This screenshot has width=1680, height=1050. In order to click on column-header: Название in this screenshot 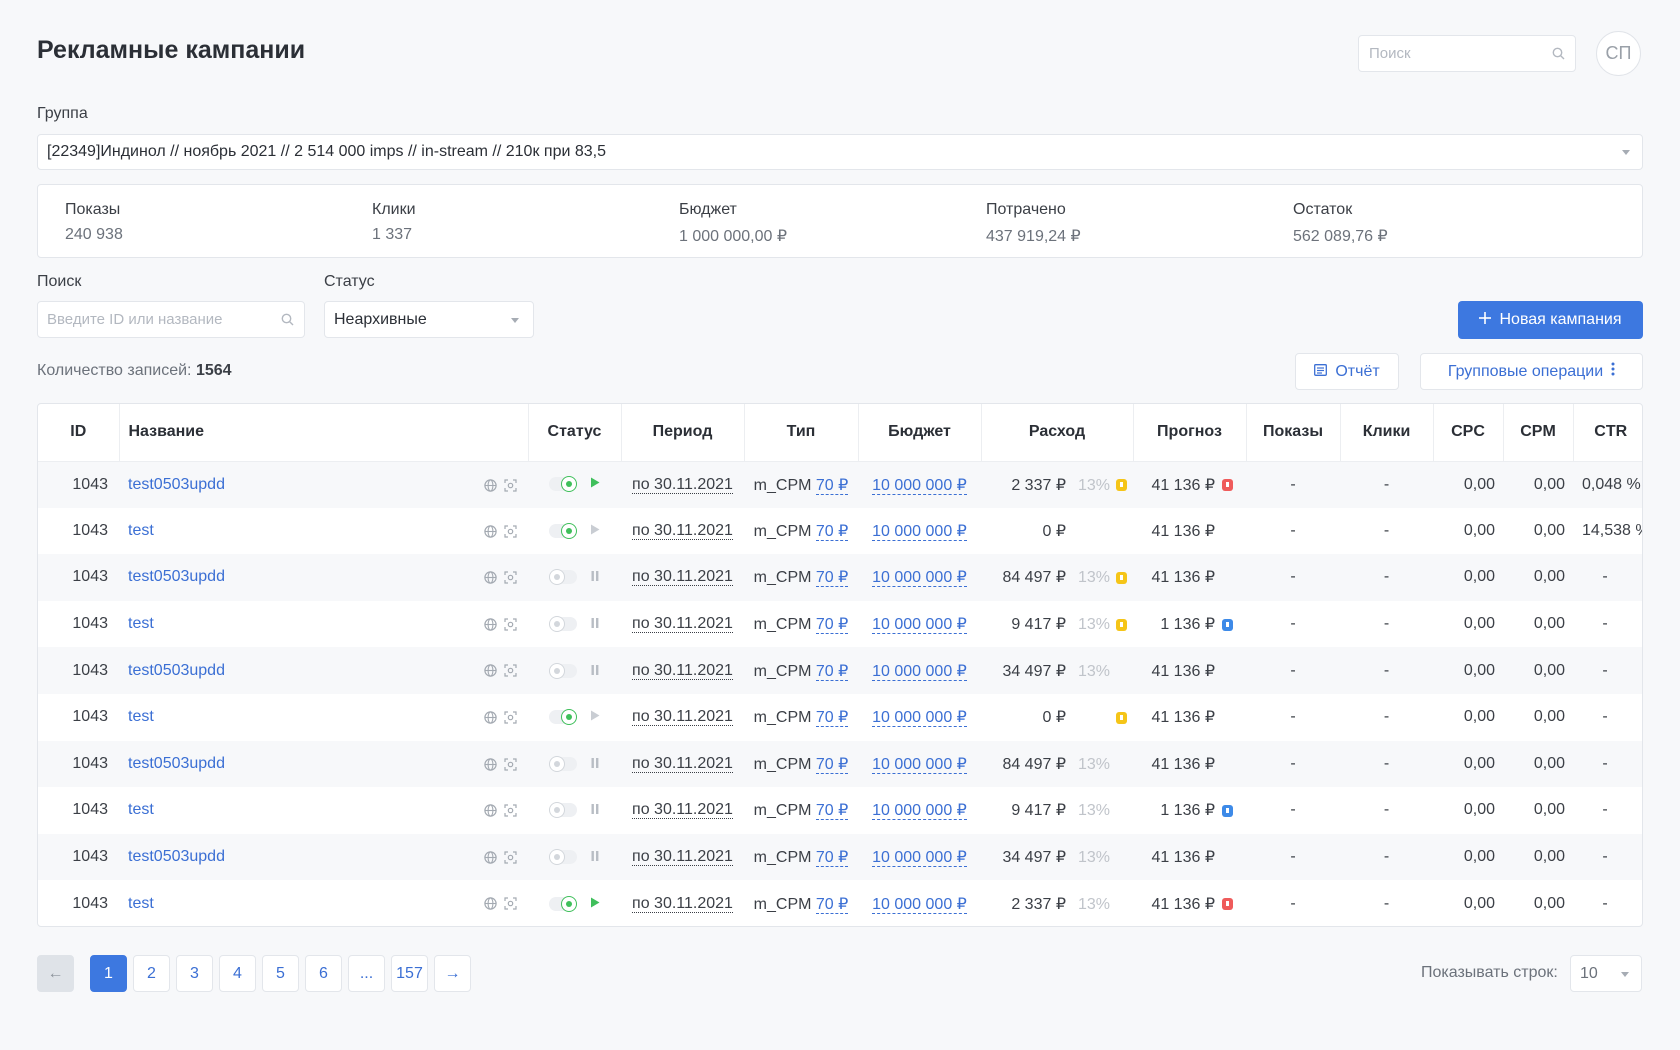, I will do `click(324, 433)`.